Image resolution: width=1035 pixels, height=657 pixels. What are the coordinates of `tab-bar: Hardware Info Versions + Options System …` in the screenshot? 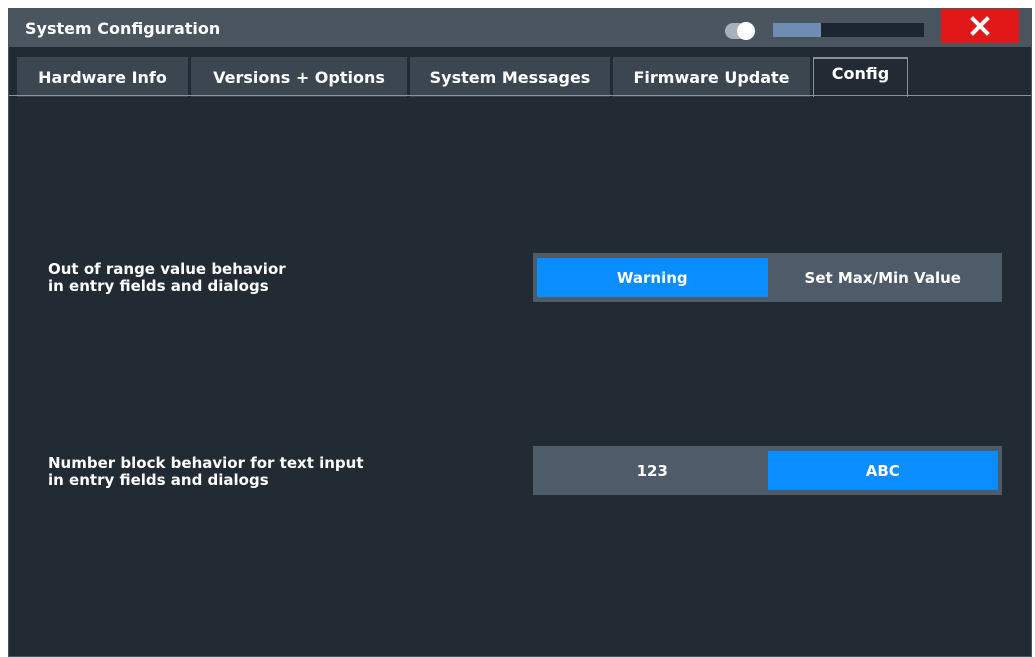 It's located at (520, 77).